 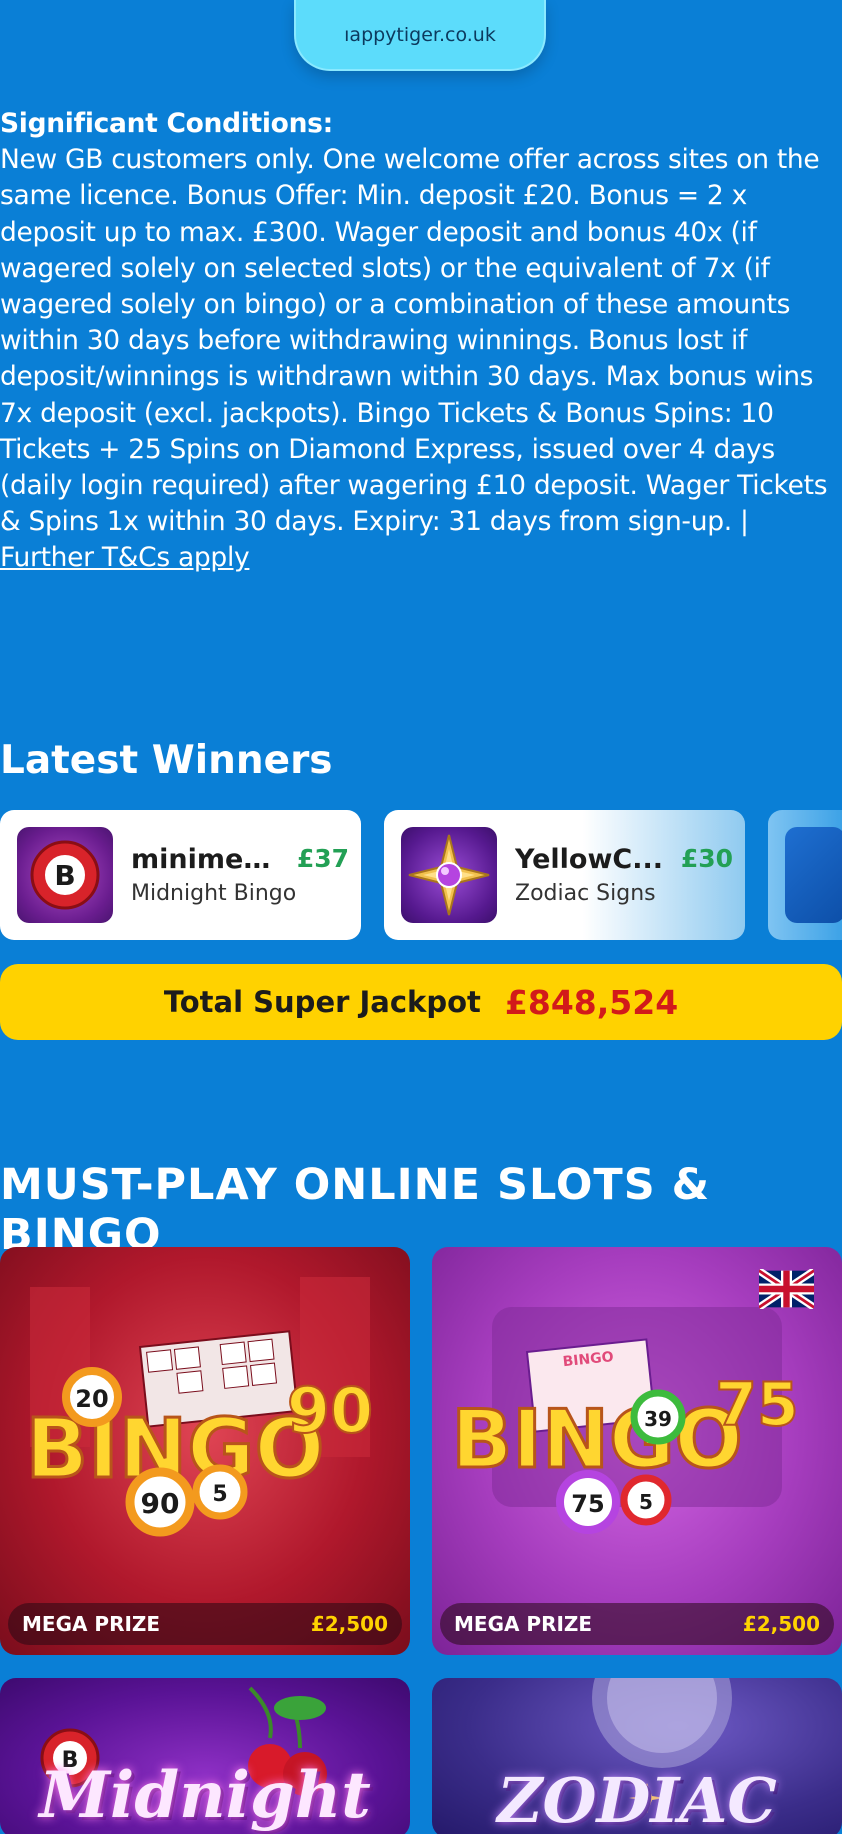 What do you see at coordinates (813, 875) in the screenshot?
I see `game-thumbnail` at bounding box center [813, 875].